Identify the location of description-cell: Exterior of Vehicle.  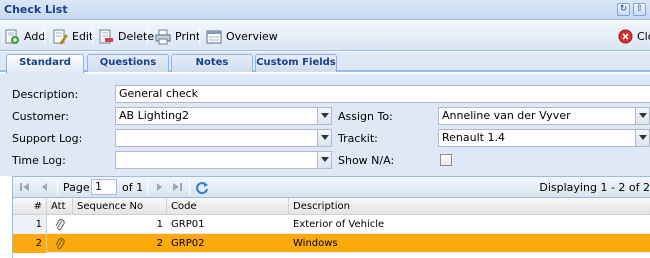
(339, 224).